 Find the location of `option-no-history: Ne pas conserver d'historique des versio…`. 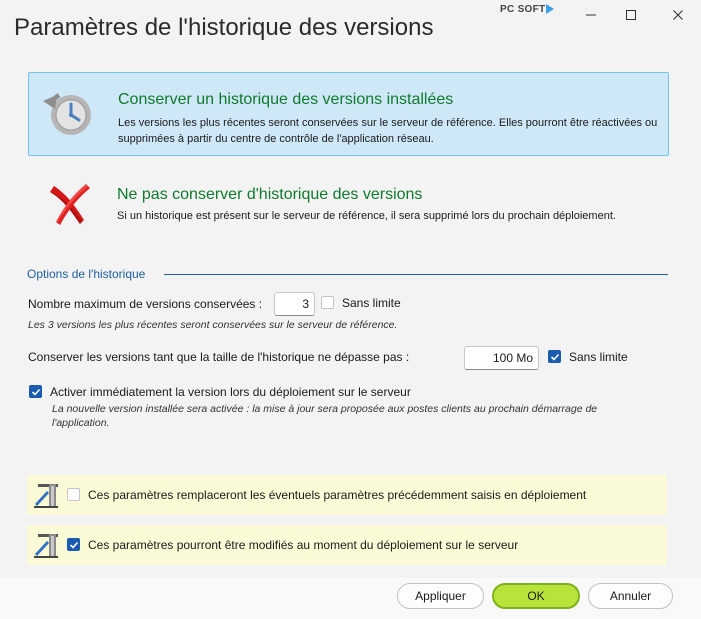

option-no-history: Ne pas conserver d'historique des versio… is located at coordinates (348, 204).